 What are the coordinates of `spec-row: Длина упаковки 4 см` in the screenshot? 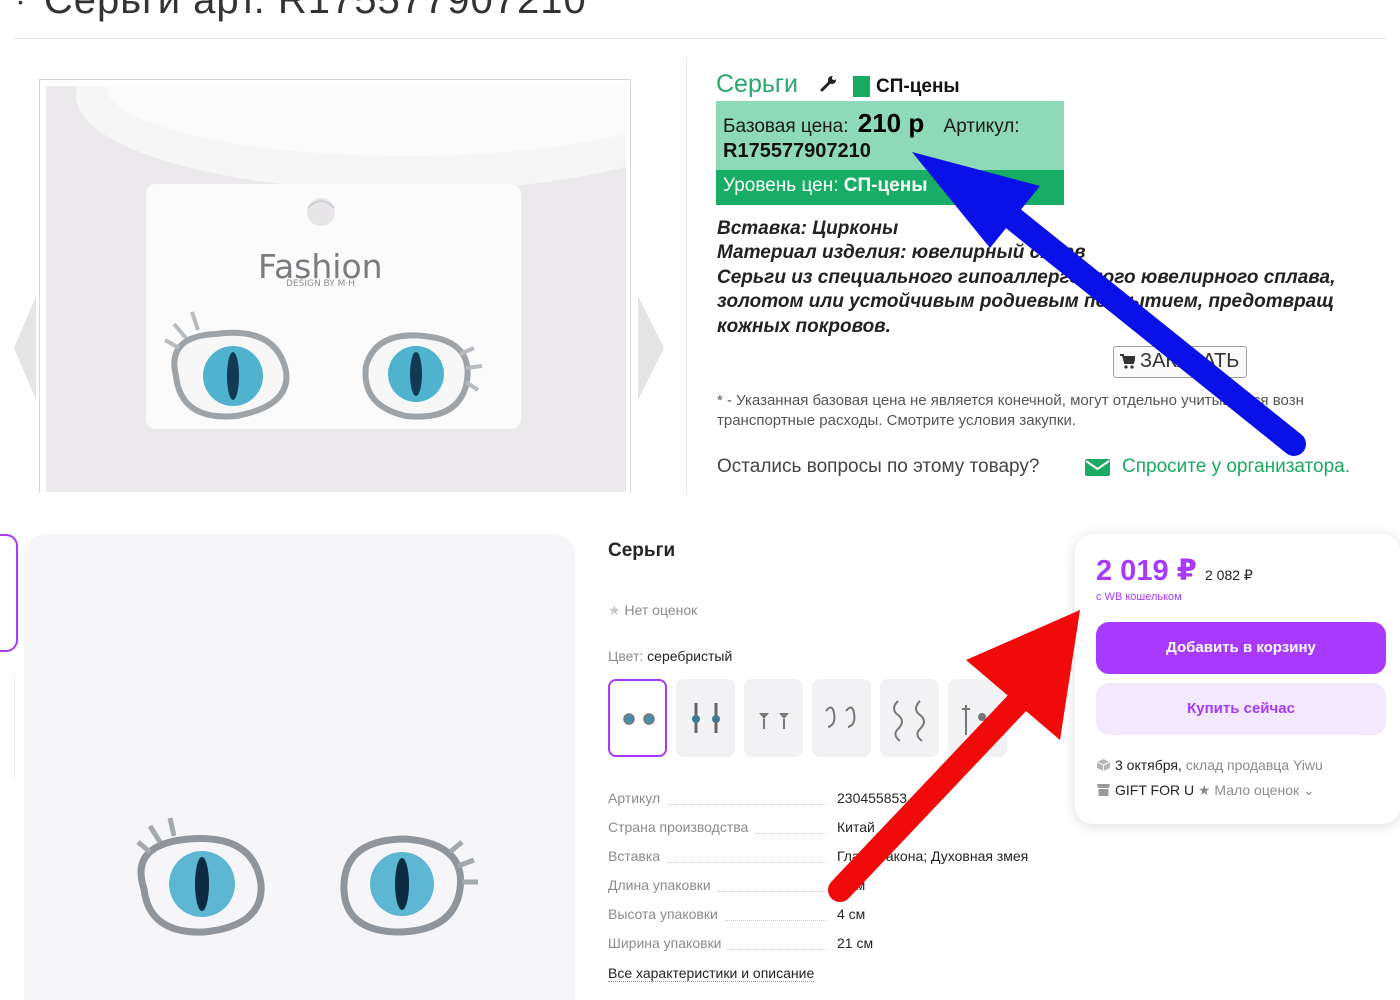 It's located at (737, 885).